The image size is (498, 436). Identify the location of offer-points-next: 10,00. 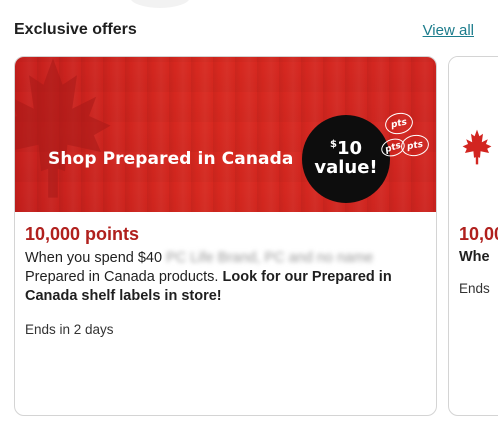
(478, 234).